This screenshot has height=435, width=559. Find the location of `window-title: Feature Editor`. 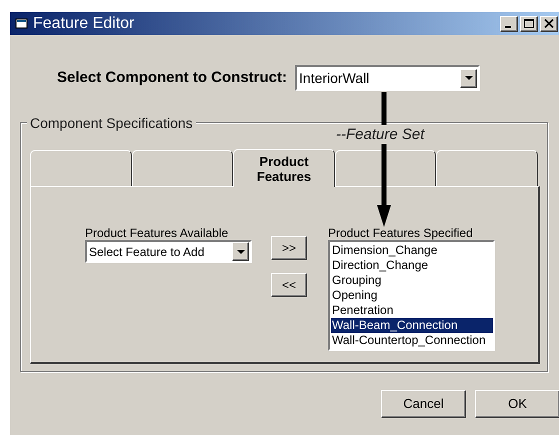

window-title: Feature Editor is located at coordinates (84, 24).